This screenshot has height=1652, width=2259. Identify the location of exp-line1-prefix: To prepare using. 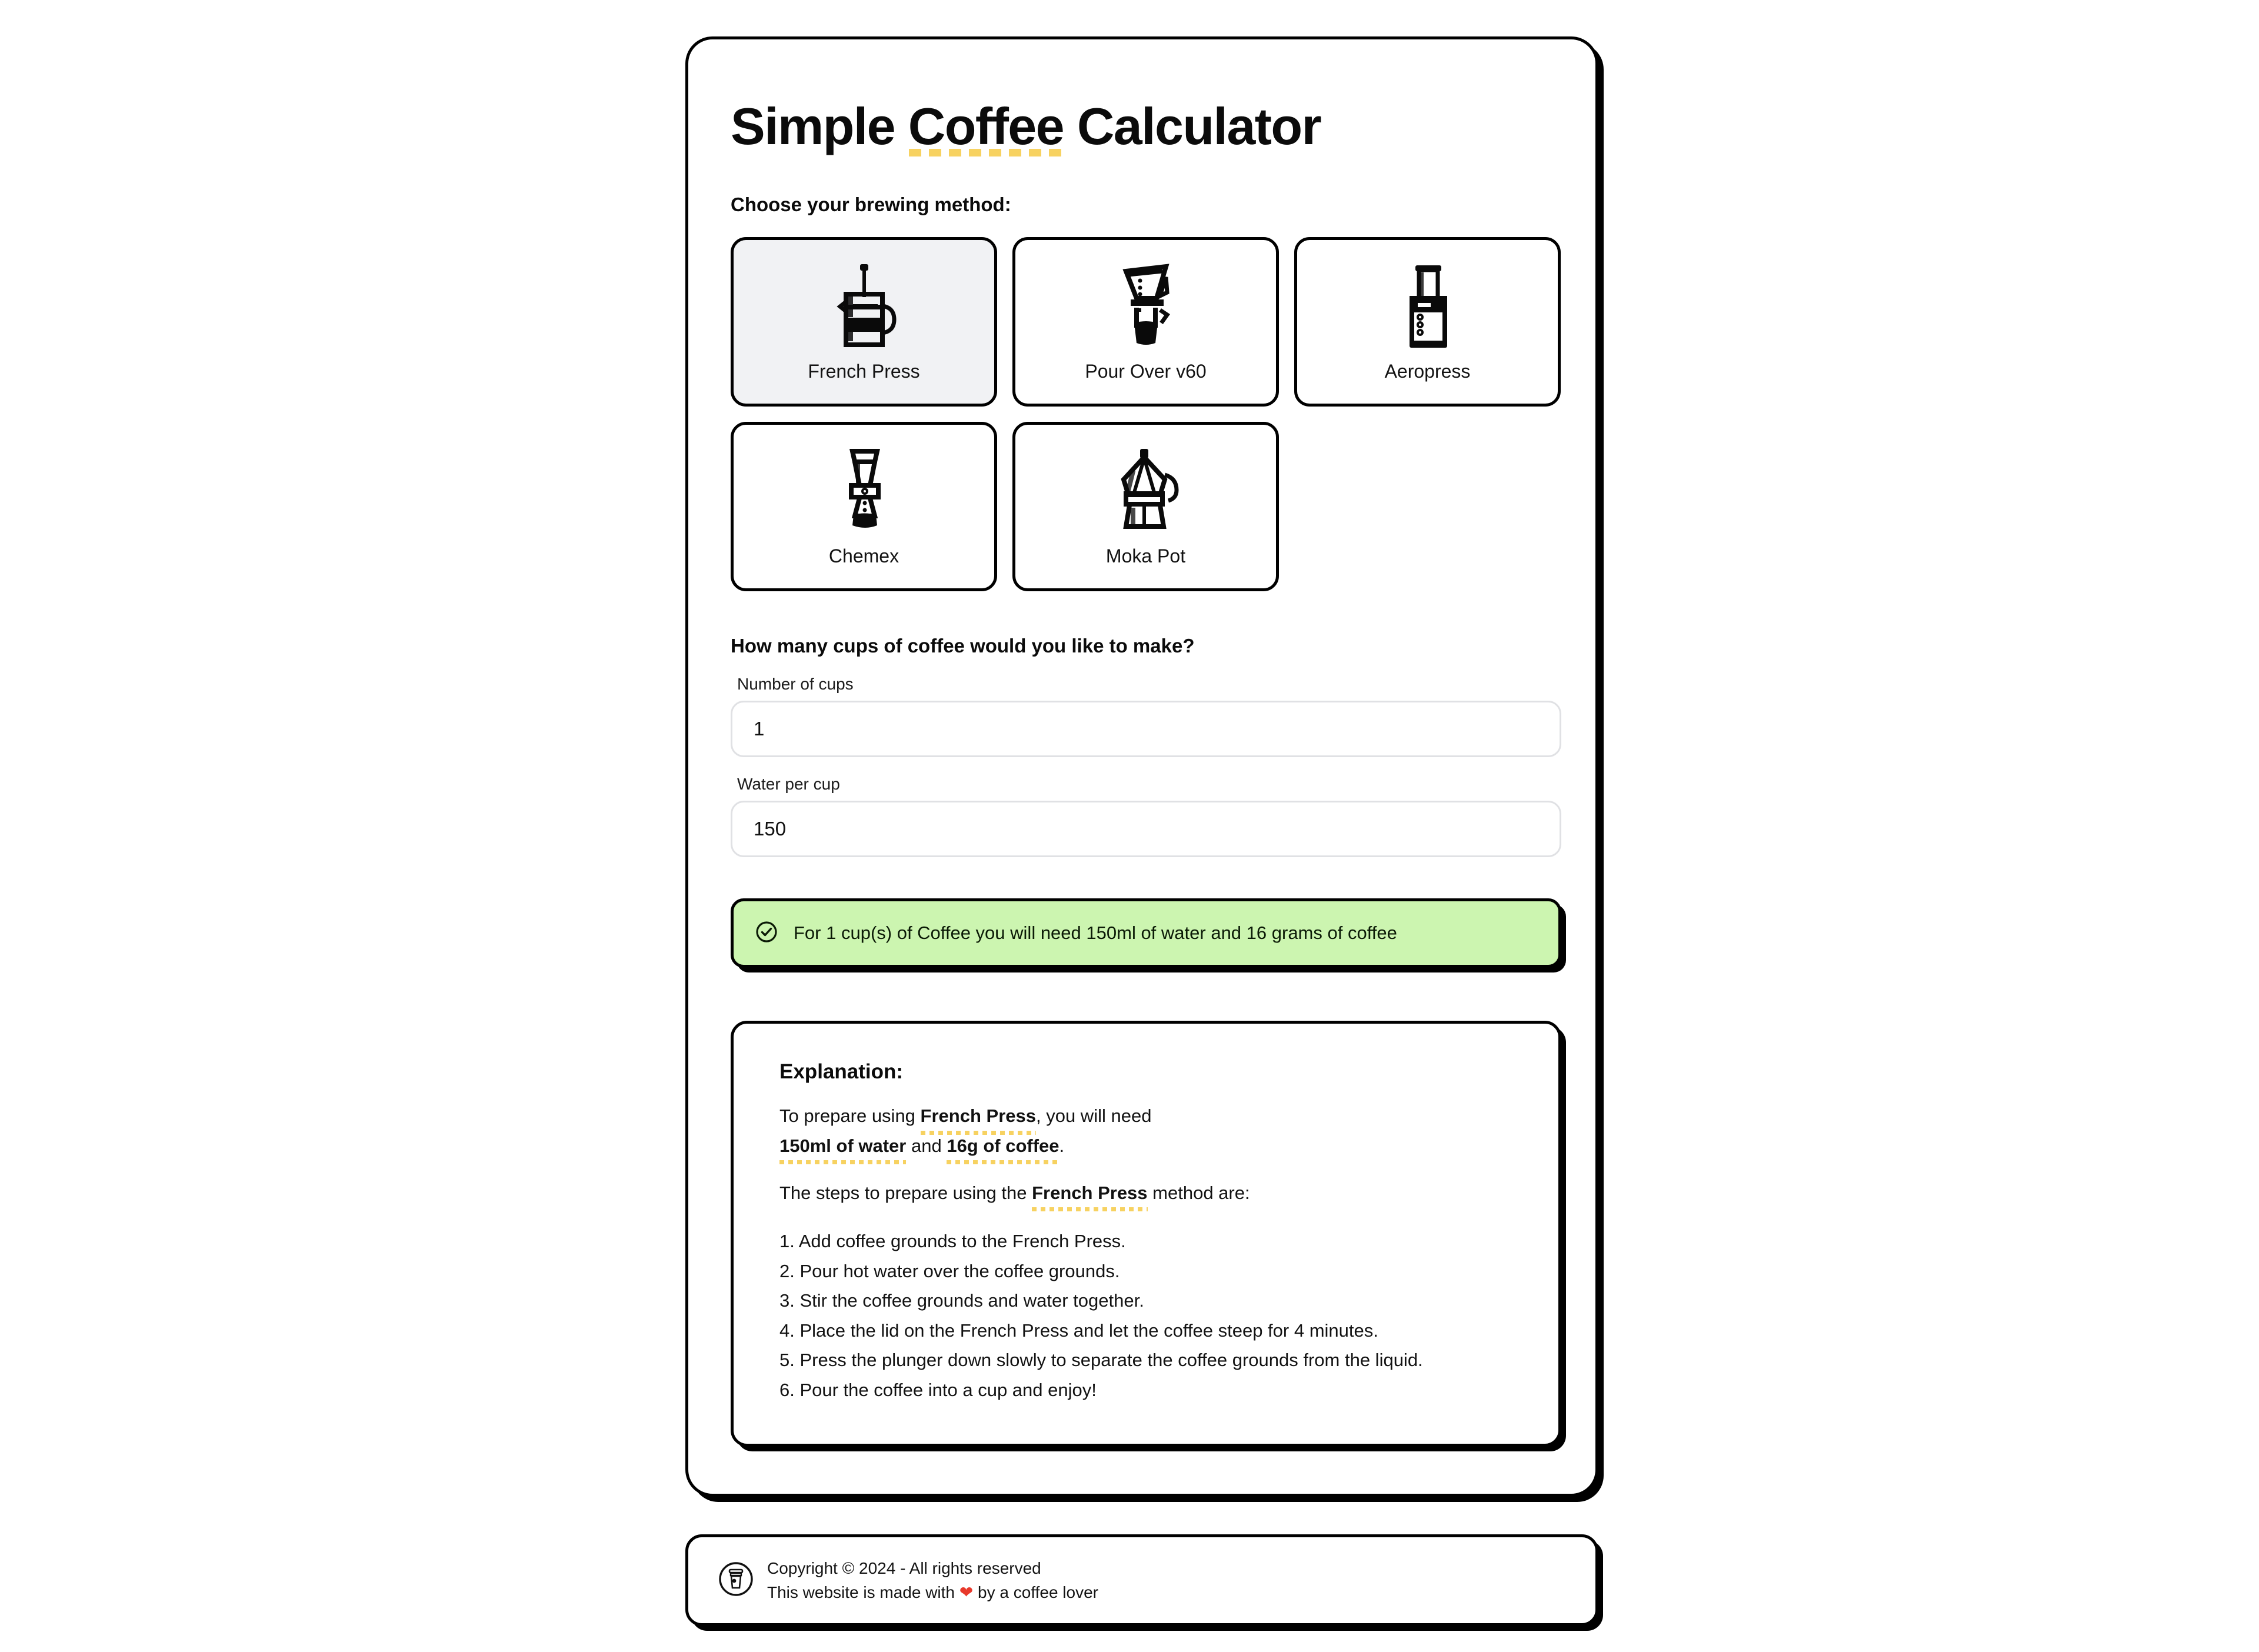
(850, 1116).